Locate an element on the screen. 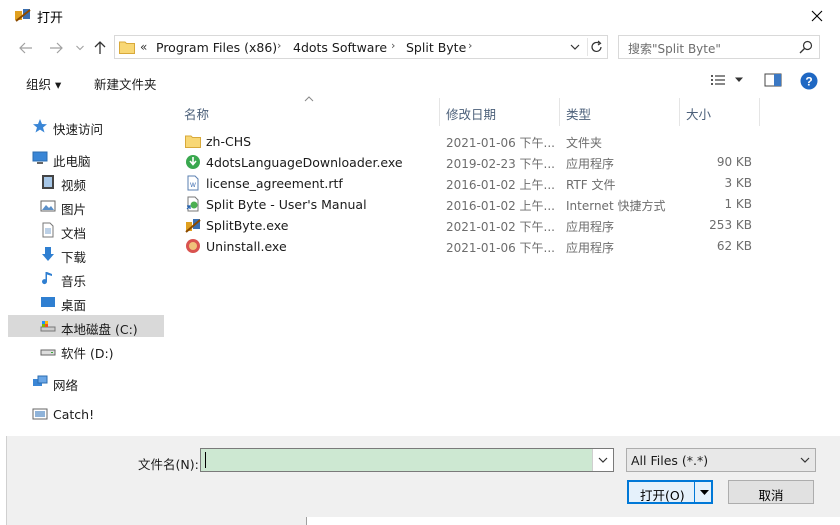  open-options-dropdown is located at coordinates (704, 492).